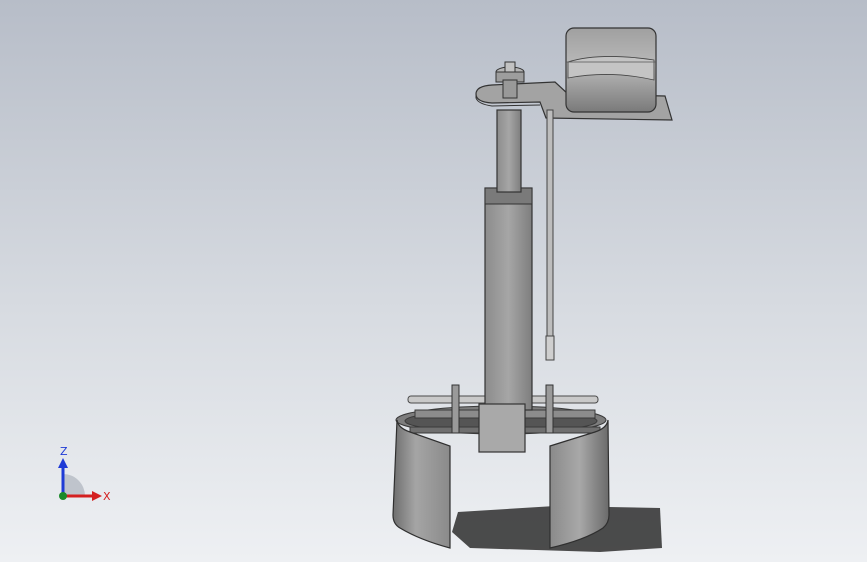  I want to click on base-shell-left, so click(421, 484).